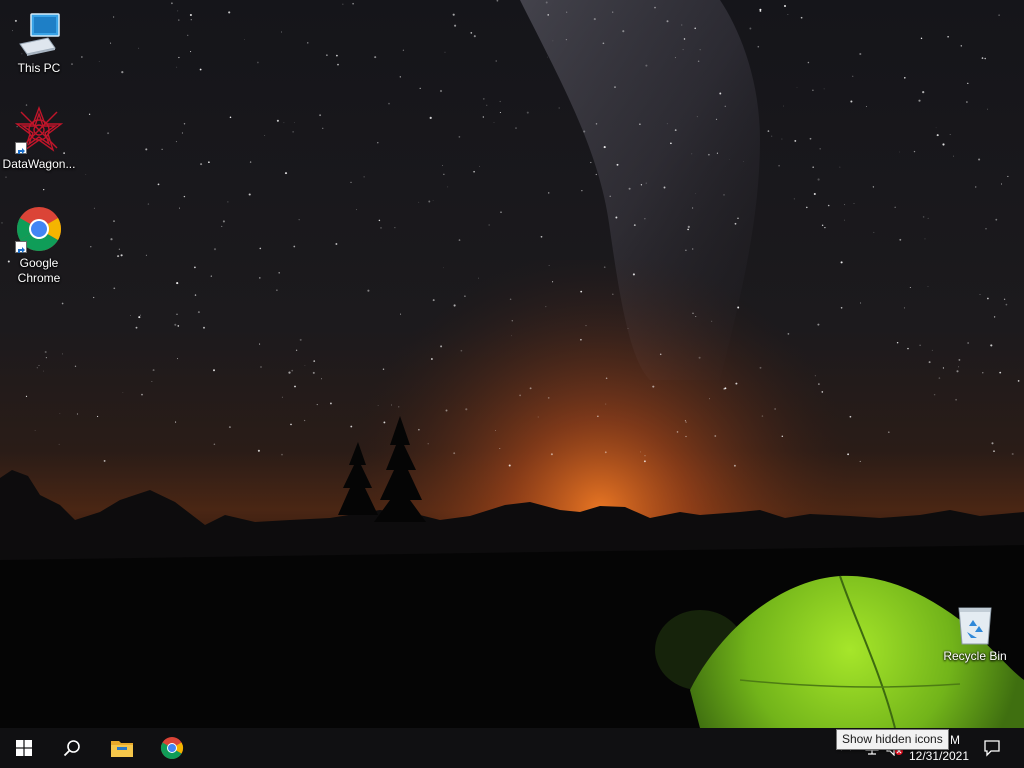  I want to click on windows-start-icon, so click(24, 748).